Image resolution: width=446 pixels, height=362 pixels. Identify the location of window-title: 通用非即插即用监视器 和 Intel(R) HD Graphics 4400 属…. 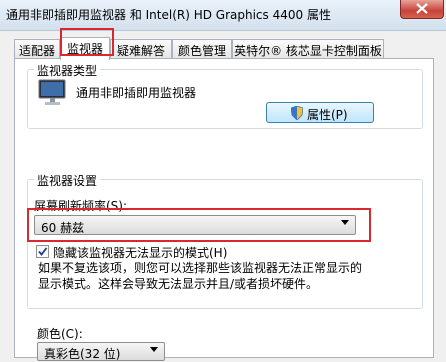
(168, 15).